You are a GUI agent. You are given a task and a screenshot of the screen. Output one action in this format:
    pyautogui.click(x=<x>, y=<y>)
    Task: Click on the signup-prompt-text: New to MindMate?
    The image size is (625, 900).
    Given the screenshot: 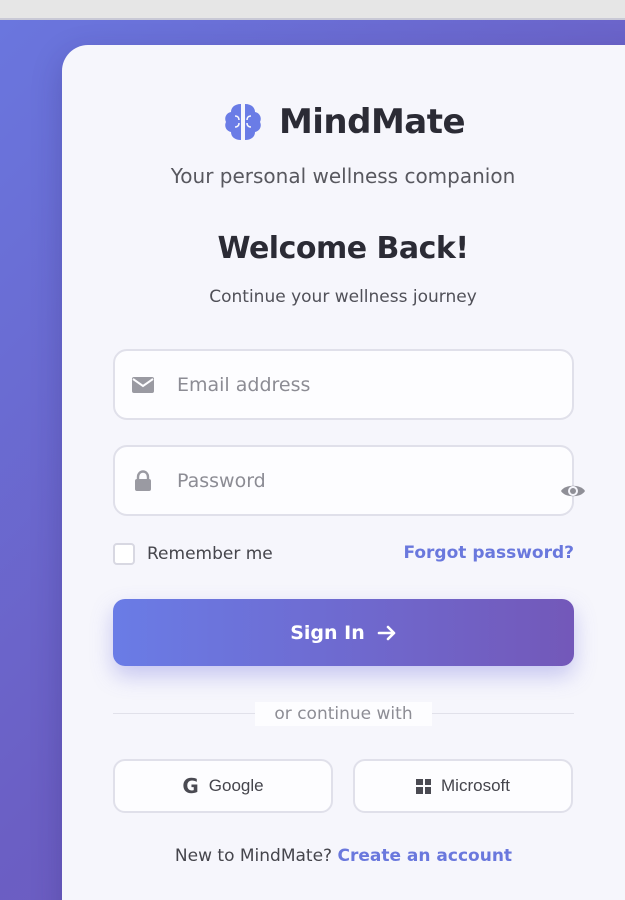 What is the action you would take?
    pyautogui.click(x=253, y=856)
    